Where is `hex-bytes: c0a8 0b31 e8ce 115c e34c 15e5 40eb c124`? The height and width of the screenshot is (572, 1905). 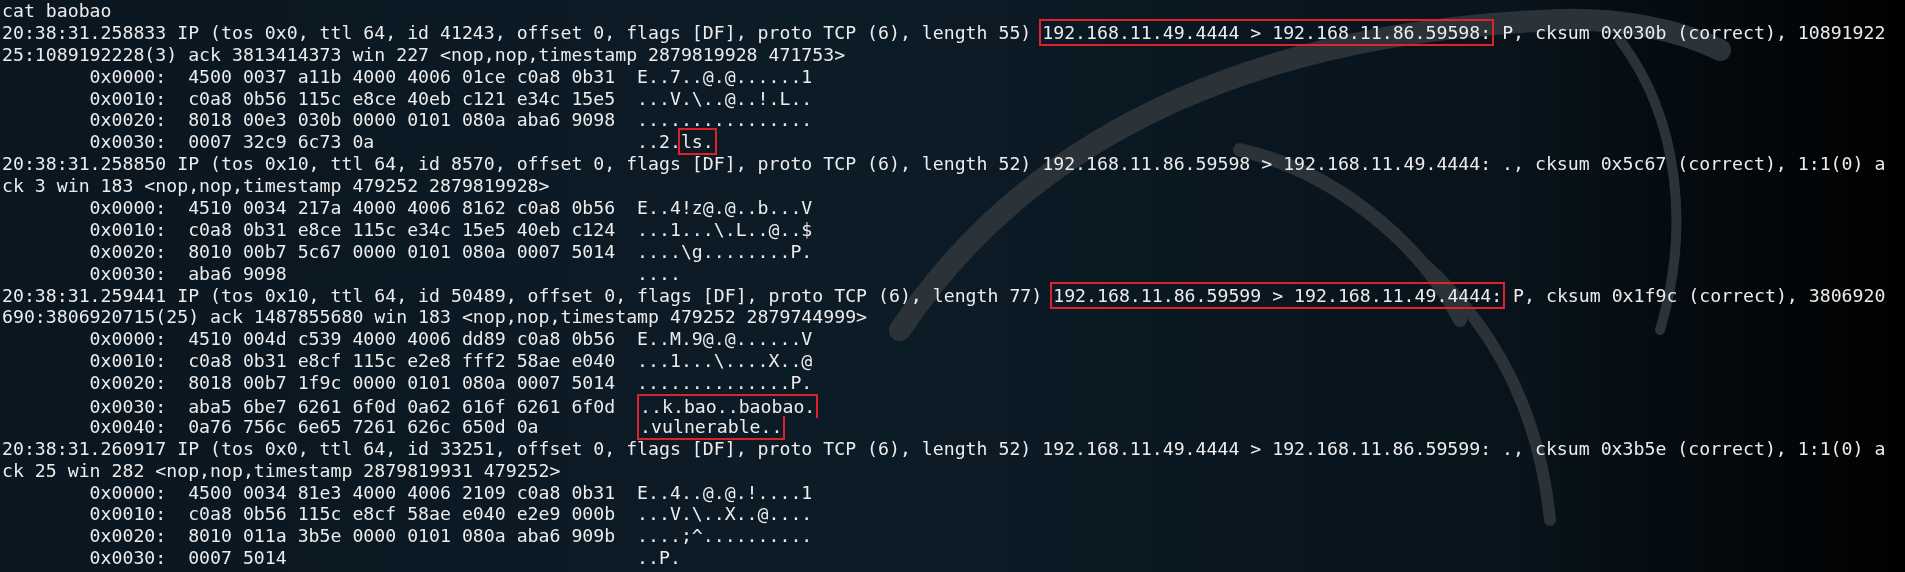 hex-bytes: c0a8 0b31 e8ce 115c e34c 15e5 40eb c124 is located at coordinates (402, 229).